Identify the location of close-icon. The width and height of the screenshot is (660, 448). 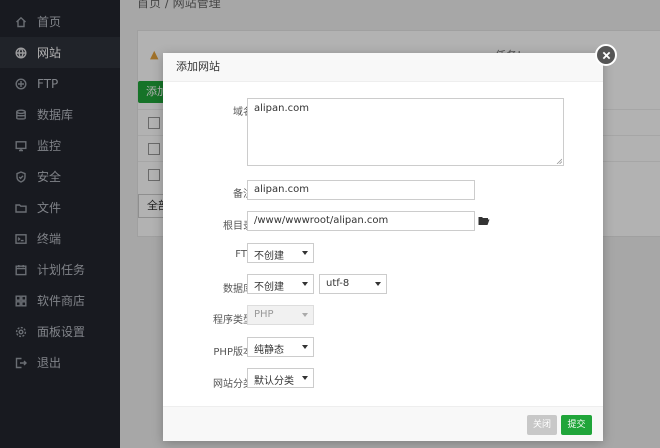
(606, 55).